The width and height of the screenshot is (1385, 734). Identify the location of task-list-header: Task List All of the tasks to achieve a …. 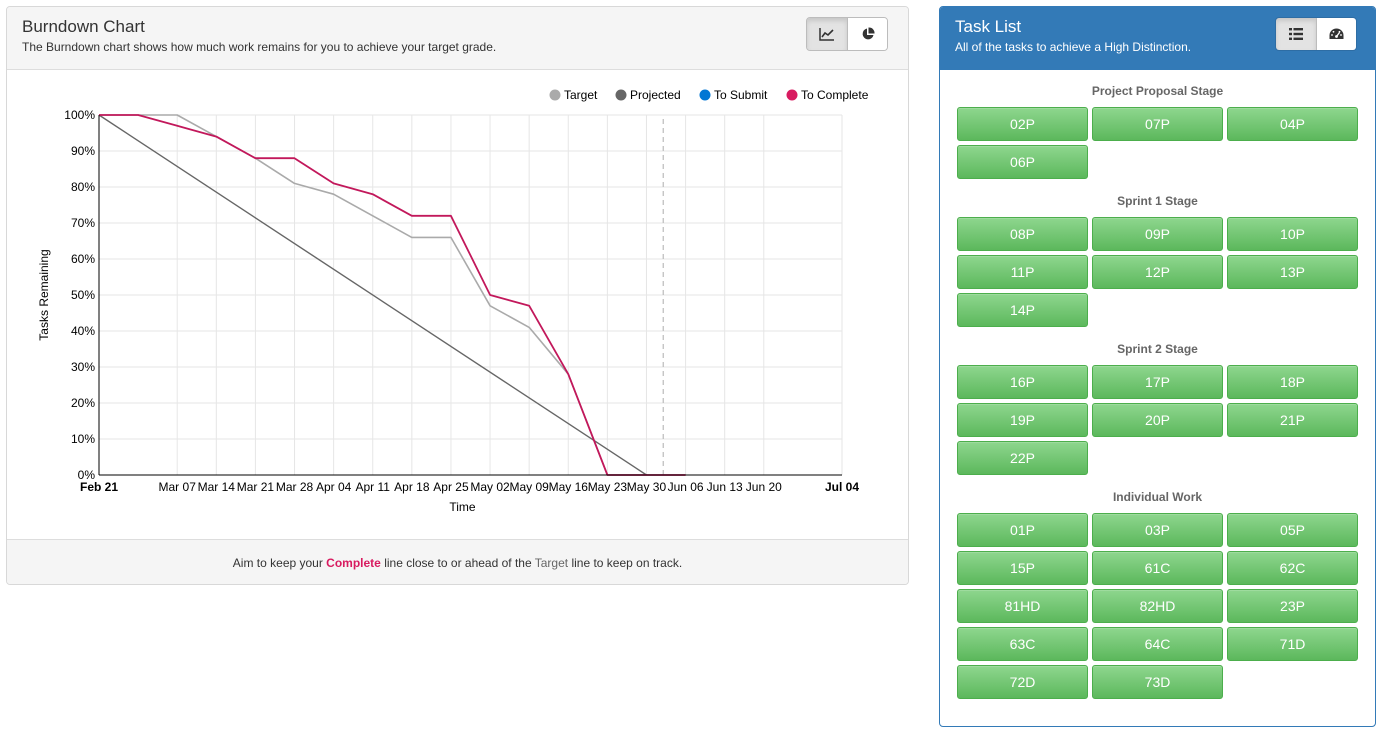
(1157, 38).